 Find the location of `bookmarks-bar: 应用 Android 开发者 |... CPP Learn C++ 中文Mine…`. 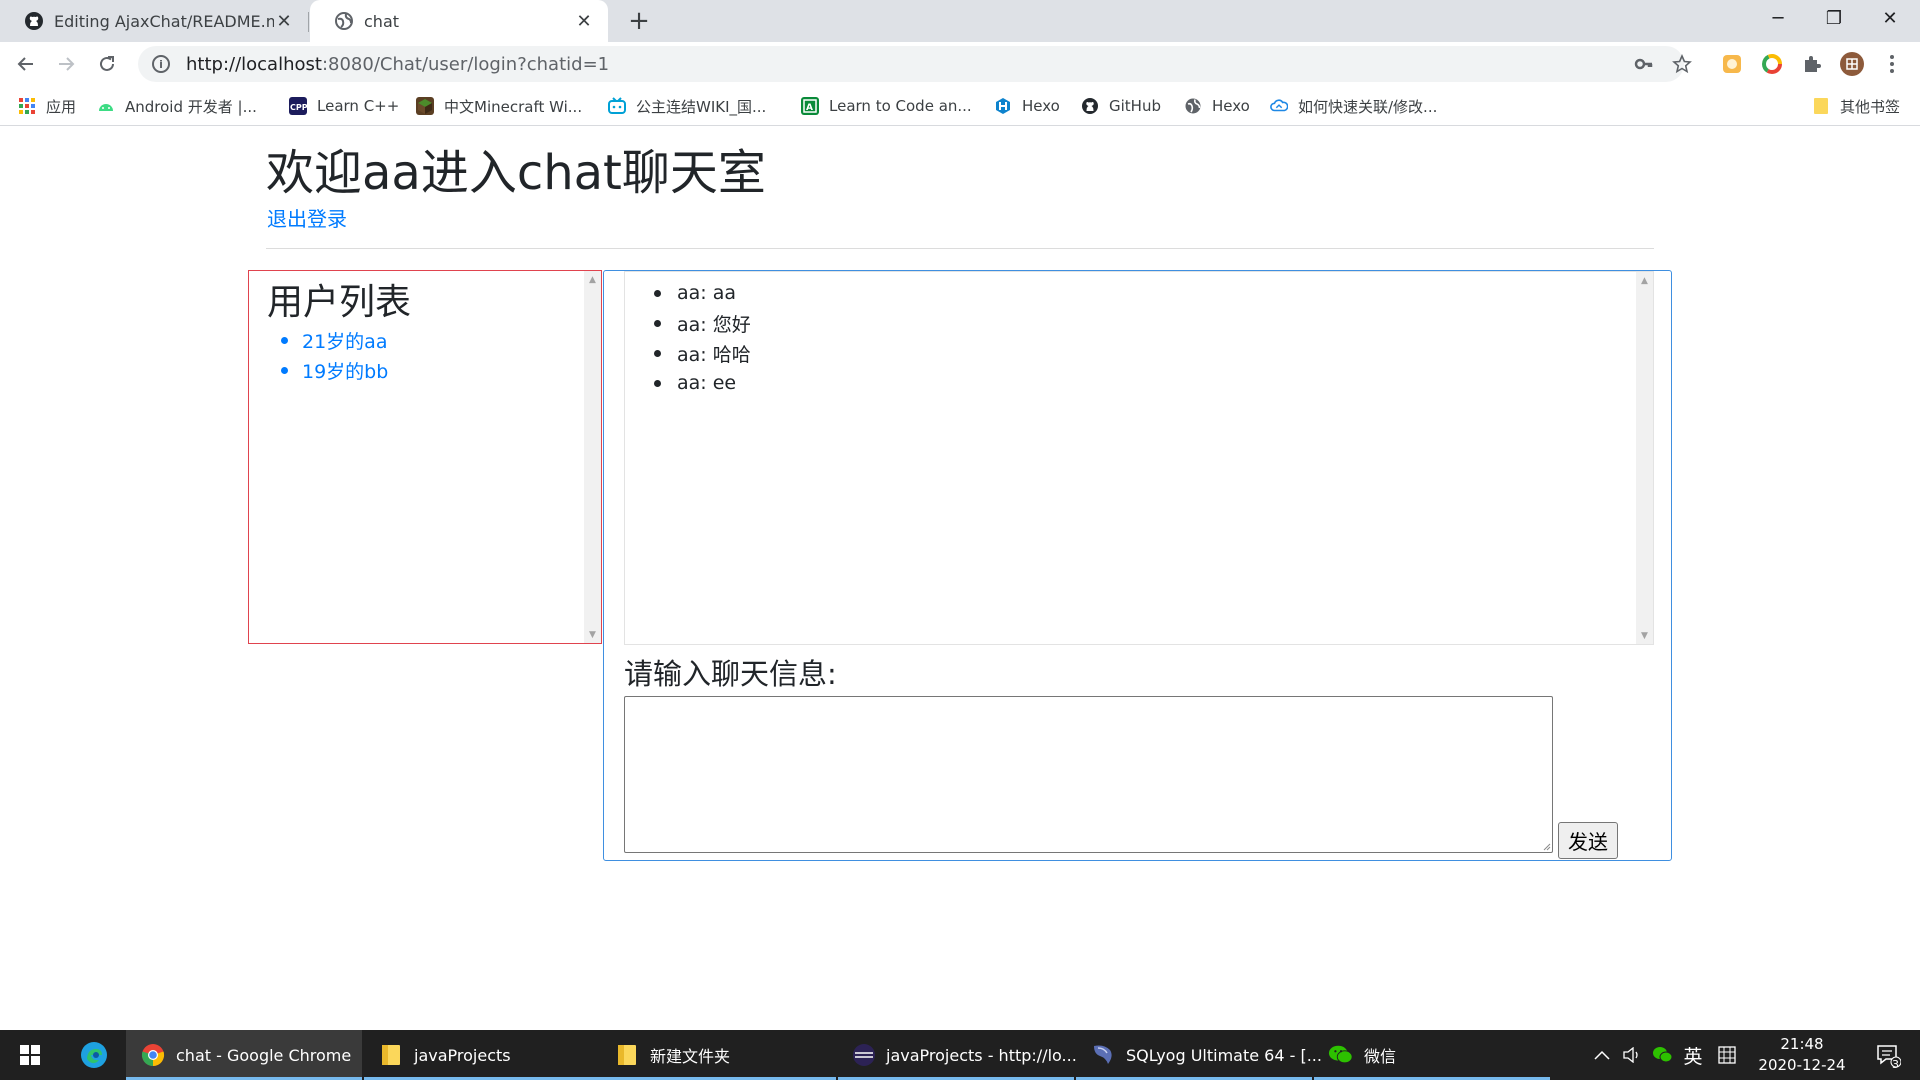

bookmarks-bar: 应用 Android 开发者 |... CPP Learn C++ 中文Mine… is located at coordinates (960, 106).